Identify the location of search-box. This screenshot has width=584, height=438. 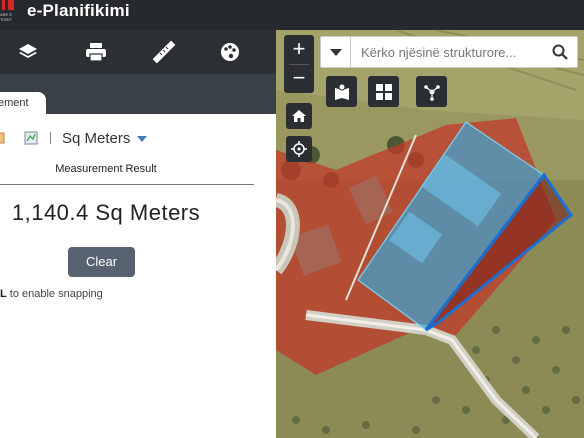
(449, 52).